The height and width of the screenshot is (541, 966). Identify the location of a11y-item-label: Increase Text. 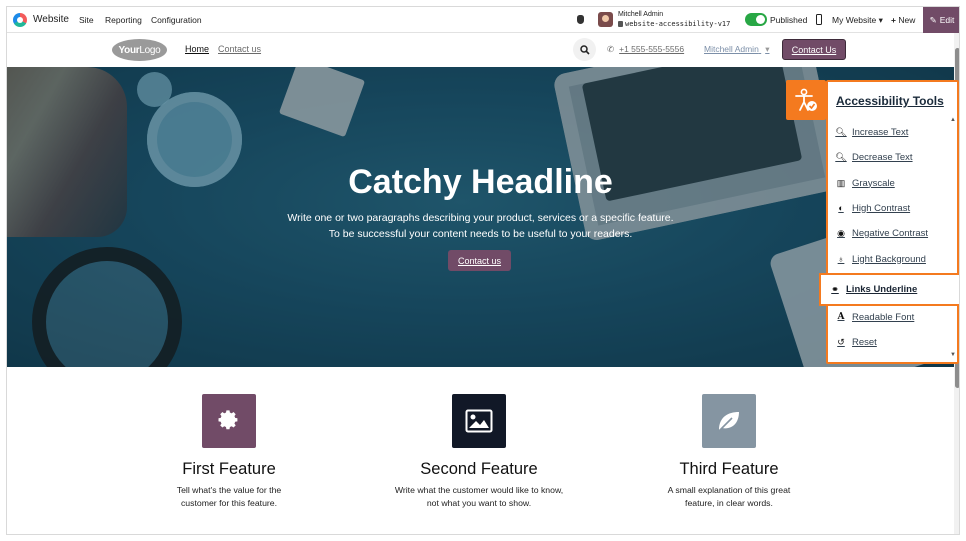
(880, 132).